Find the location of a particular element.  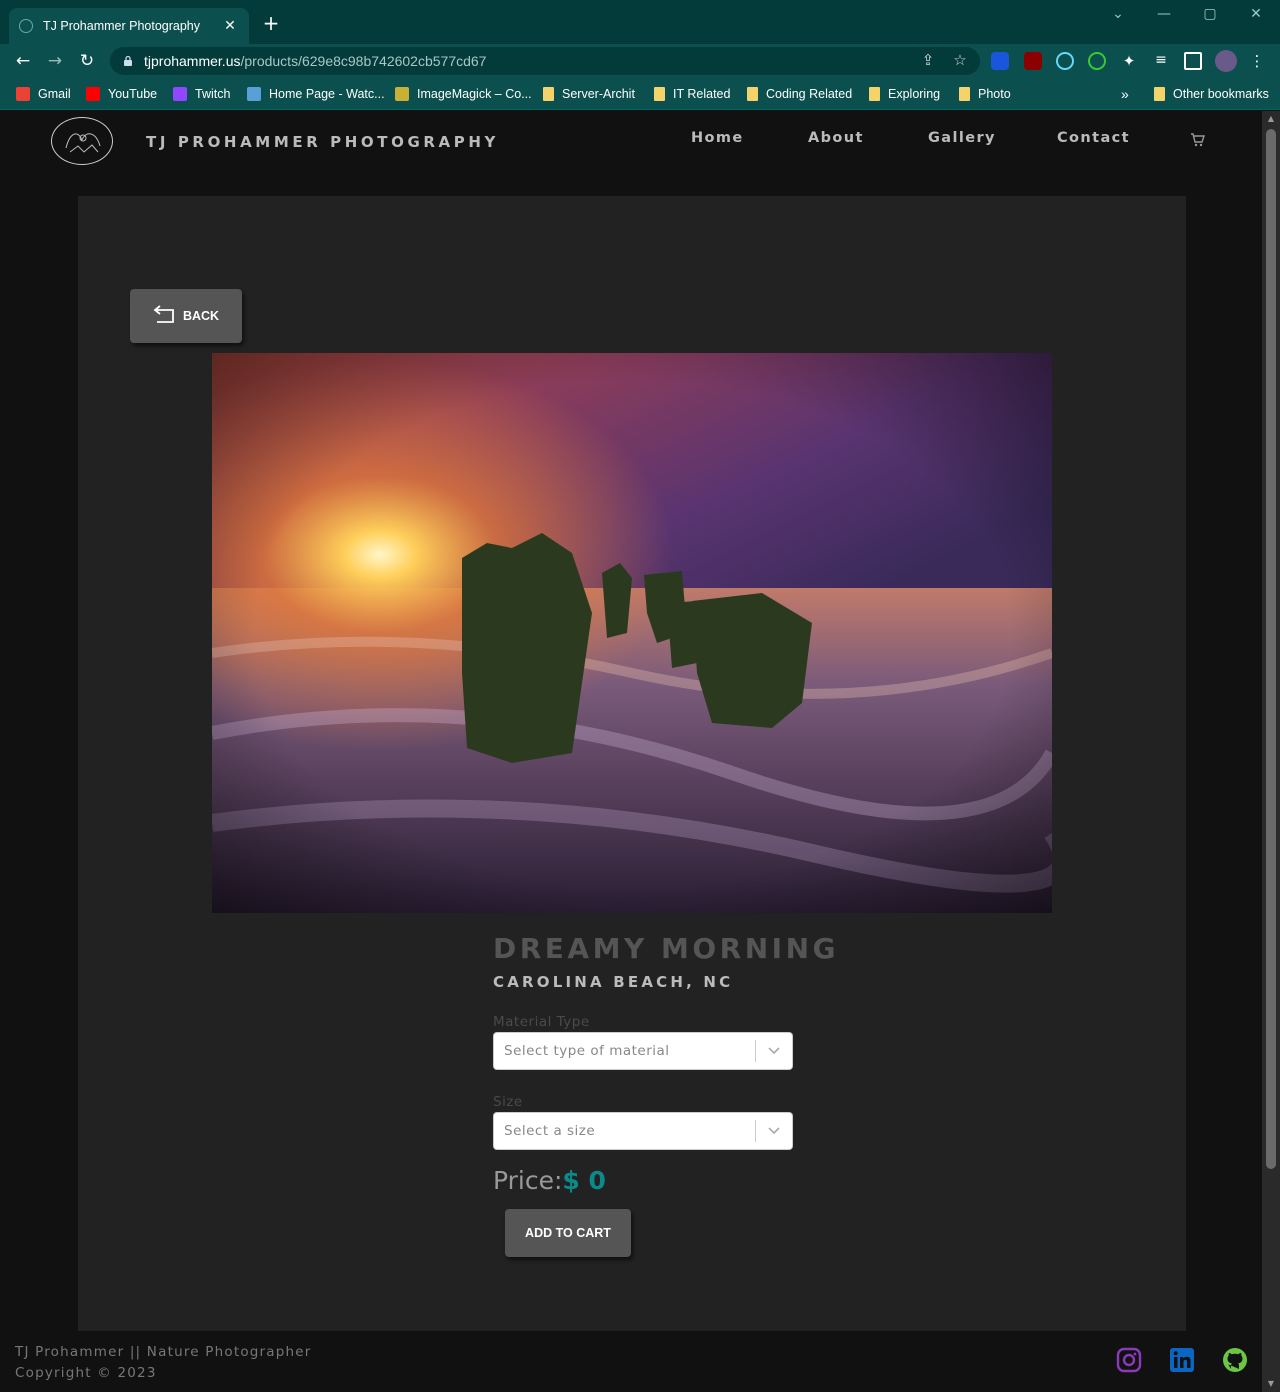

instagram-icon is located at coordinates (1129, 1360).